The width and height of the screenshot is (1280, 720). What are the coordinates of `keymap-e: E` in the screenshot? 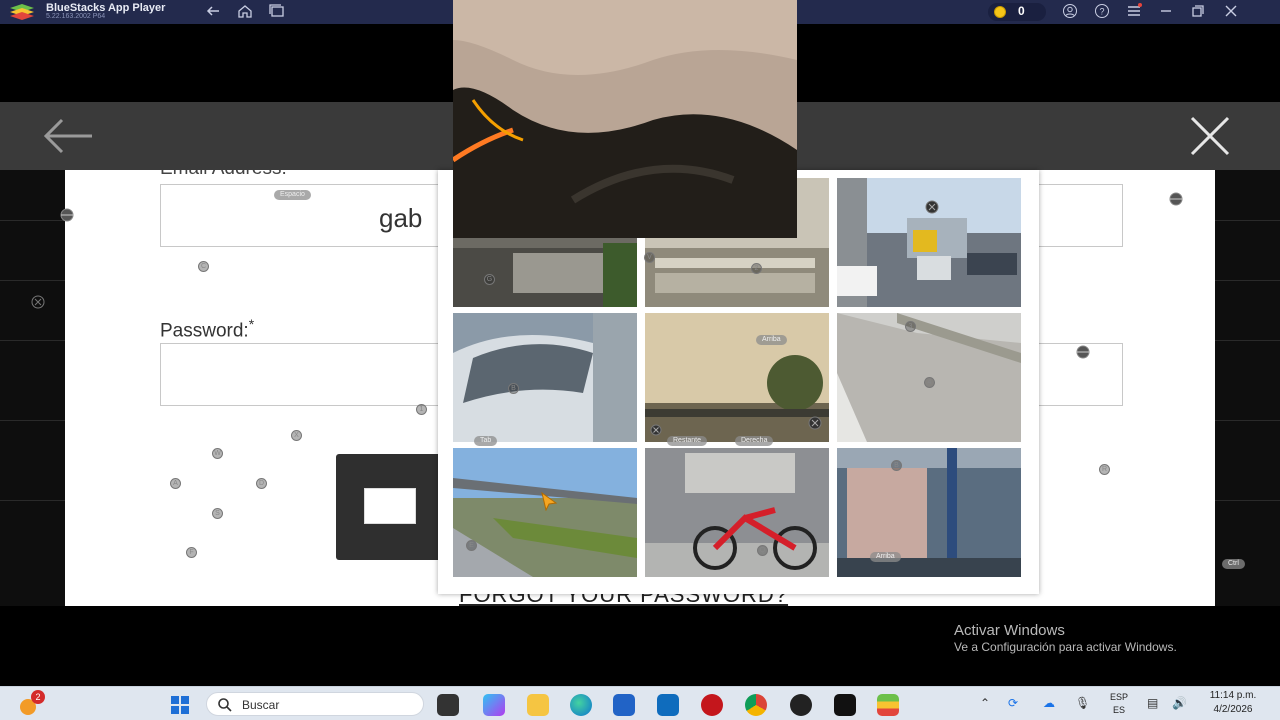 It's located at (471, 545).